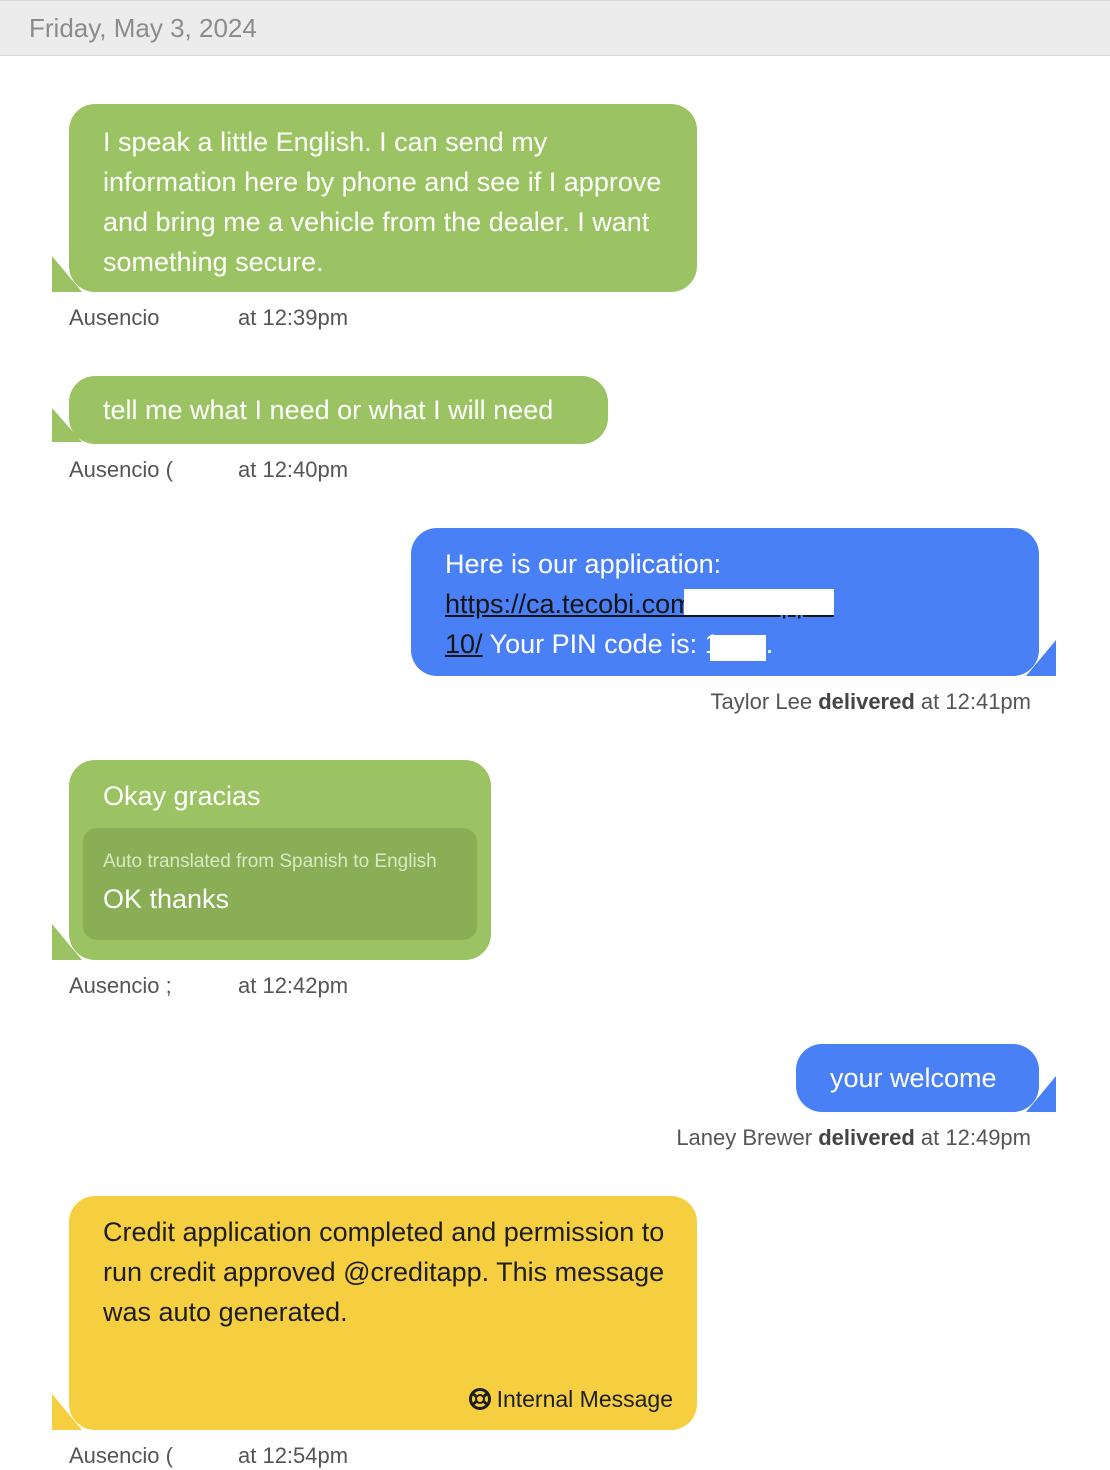 This screenshot has width=1110, height=1470. I want to click on date-header-label: Friday, May 3, 2024, so click(143, 28).